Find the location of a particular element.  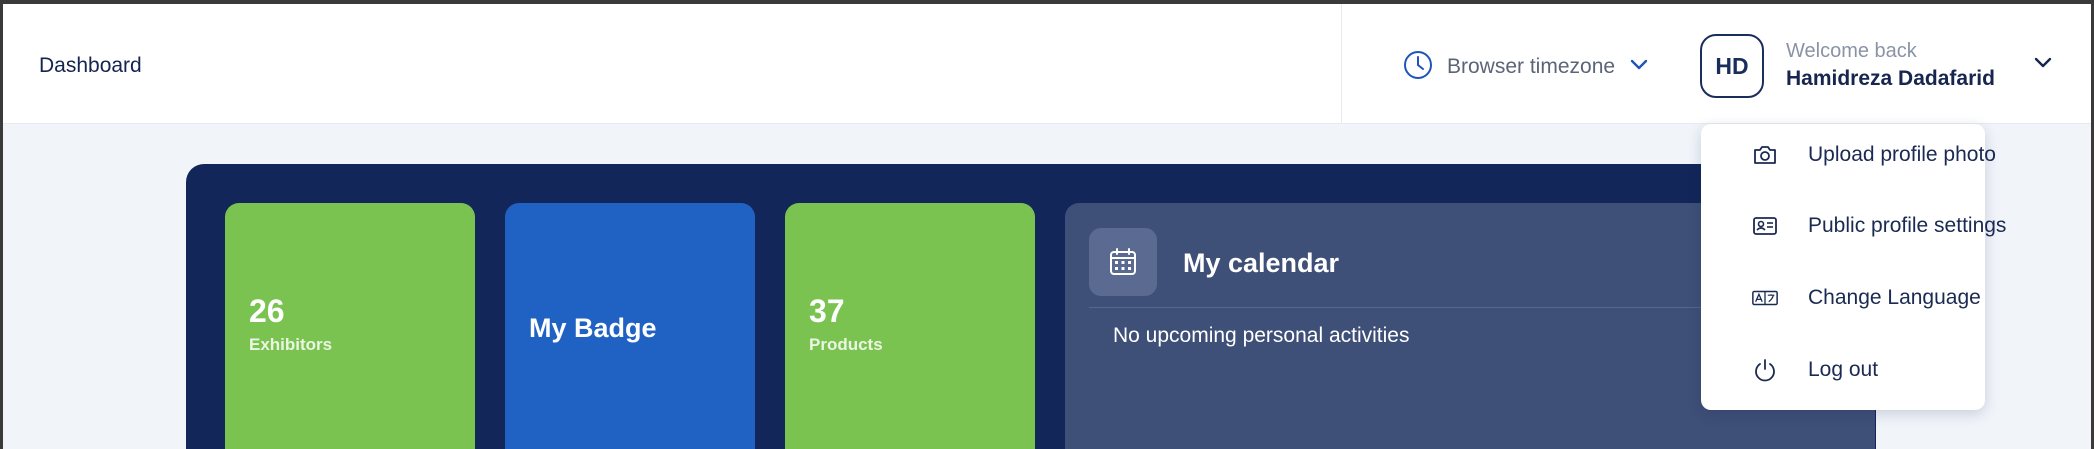

menu-item-label: Public profile settings is located at coordinates (1907, 225).